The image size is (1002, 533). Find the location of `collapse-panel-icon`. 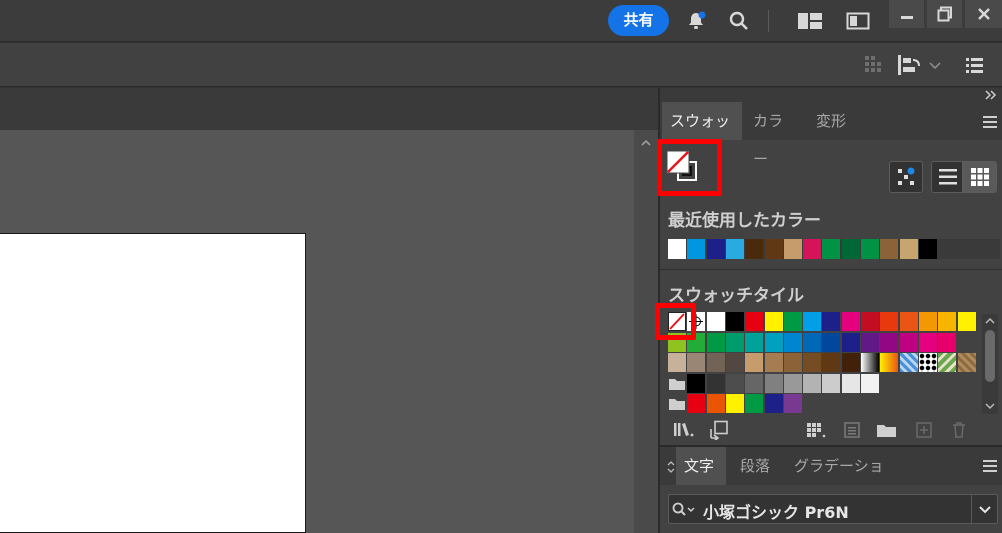

collapse-panel-icon is located at coordinates (991, 95).